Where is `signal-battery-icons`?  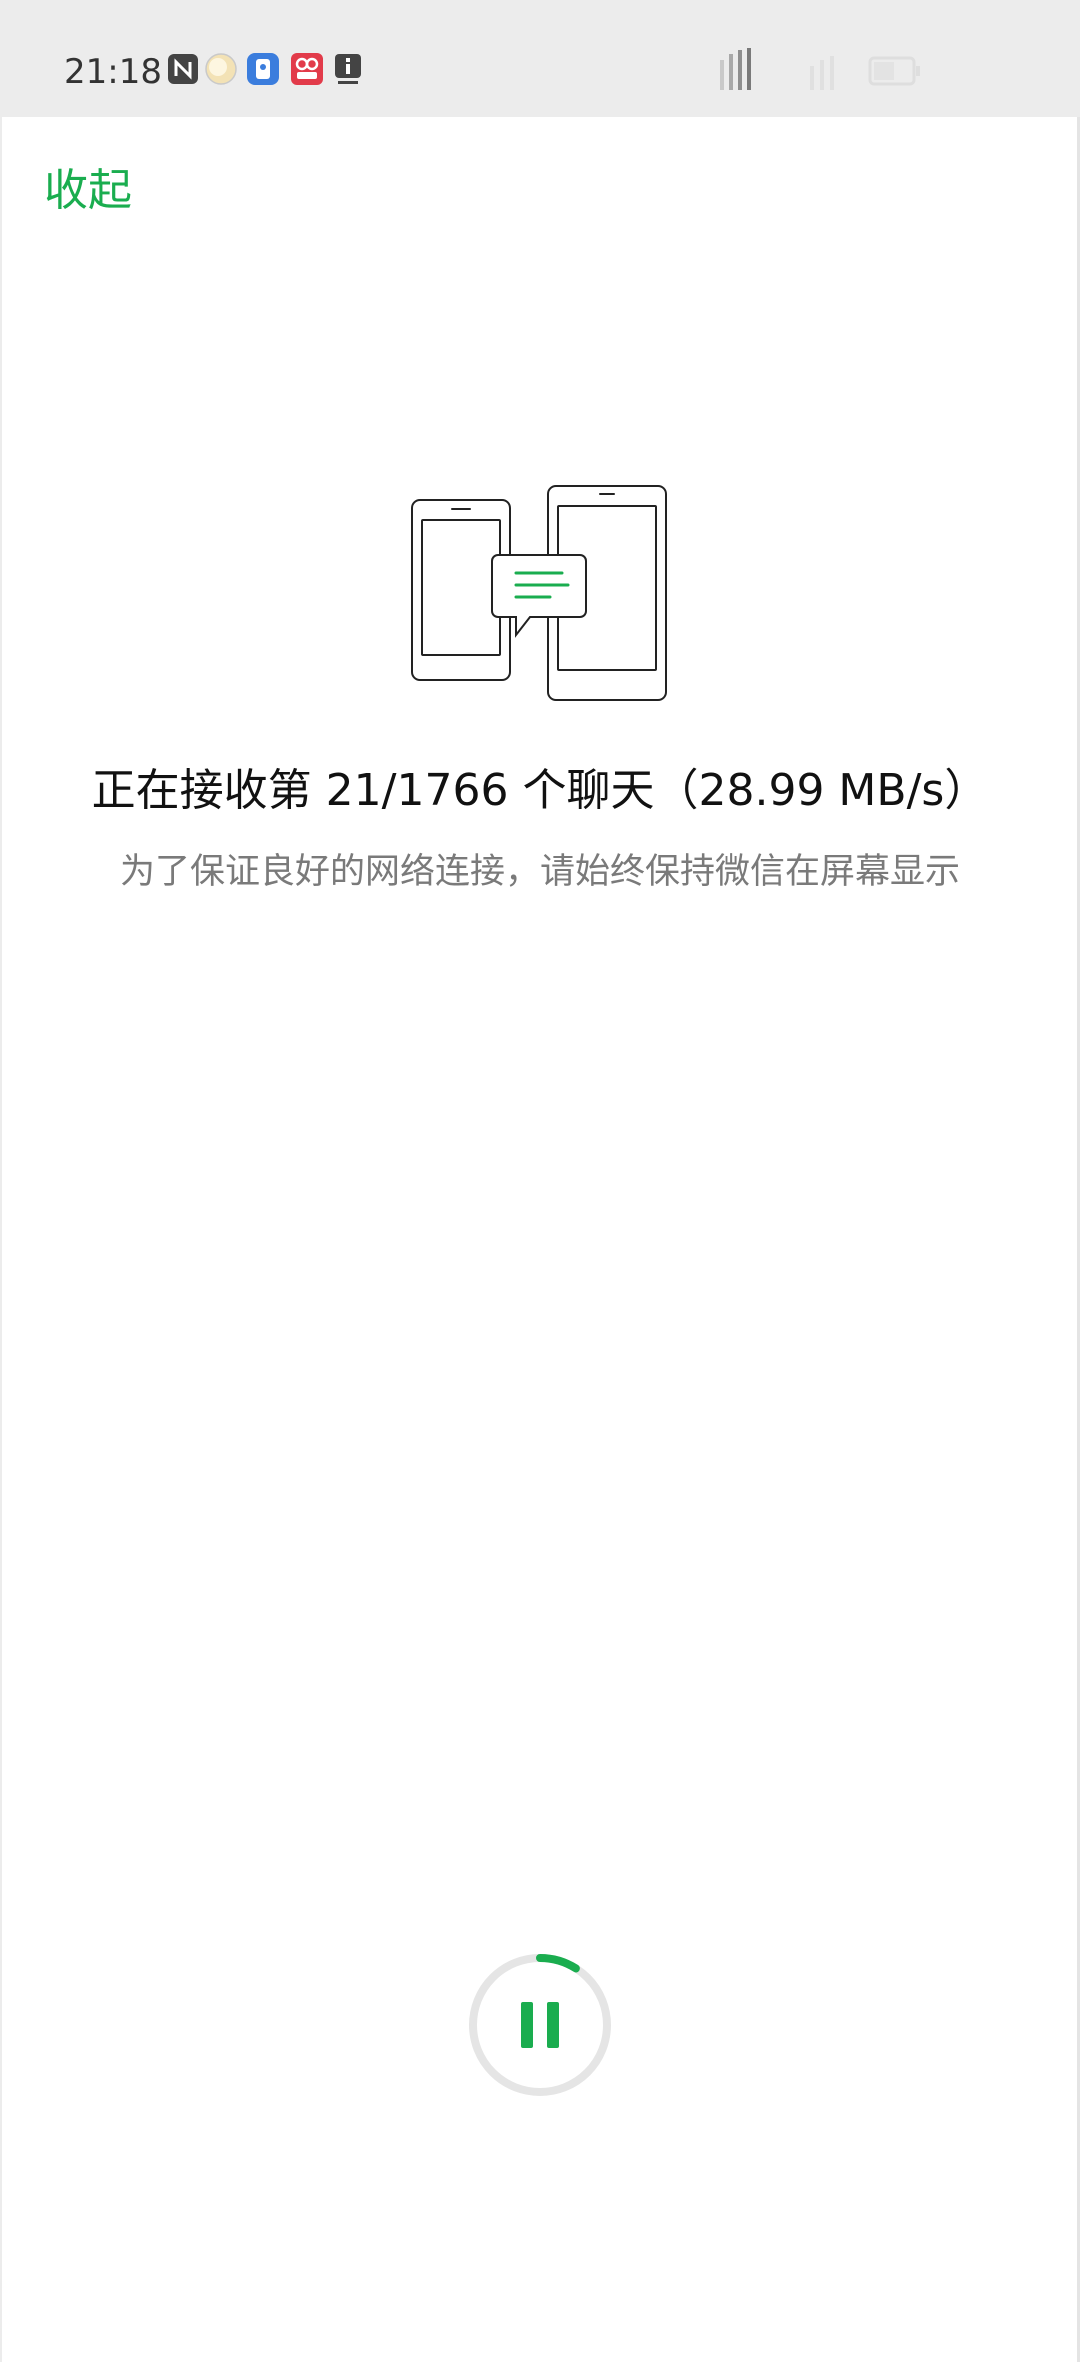 signal-battery-icons is located at coordinates (820, 69).